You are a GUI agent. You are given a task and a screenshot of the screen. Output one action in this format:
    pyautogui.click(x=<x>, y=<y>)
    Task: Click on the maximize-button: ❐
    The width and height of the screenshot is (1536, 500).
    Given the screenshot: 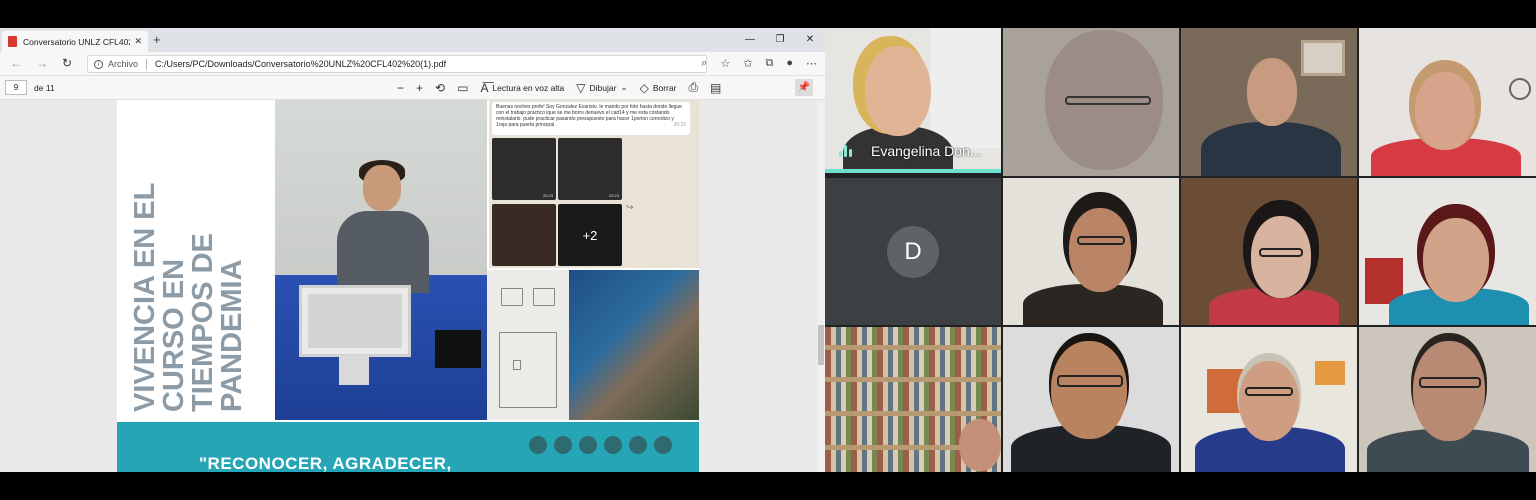 What is the action you would take?
    pyautogui.click(x=780, y=40)
    